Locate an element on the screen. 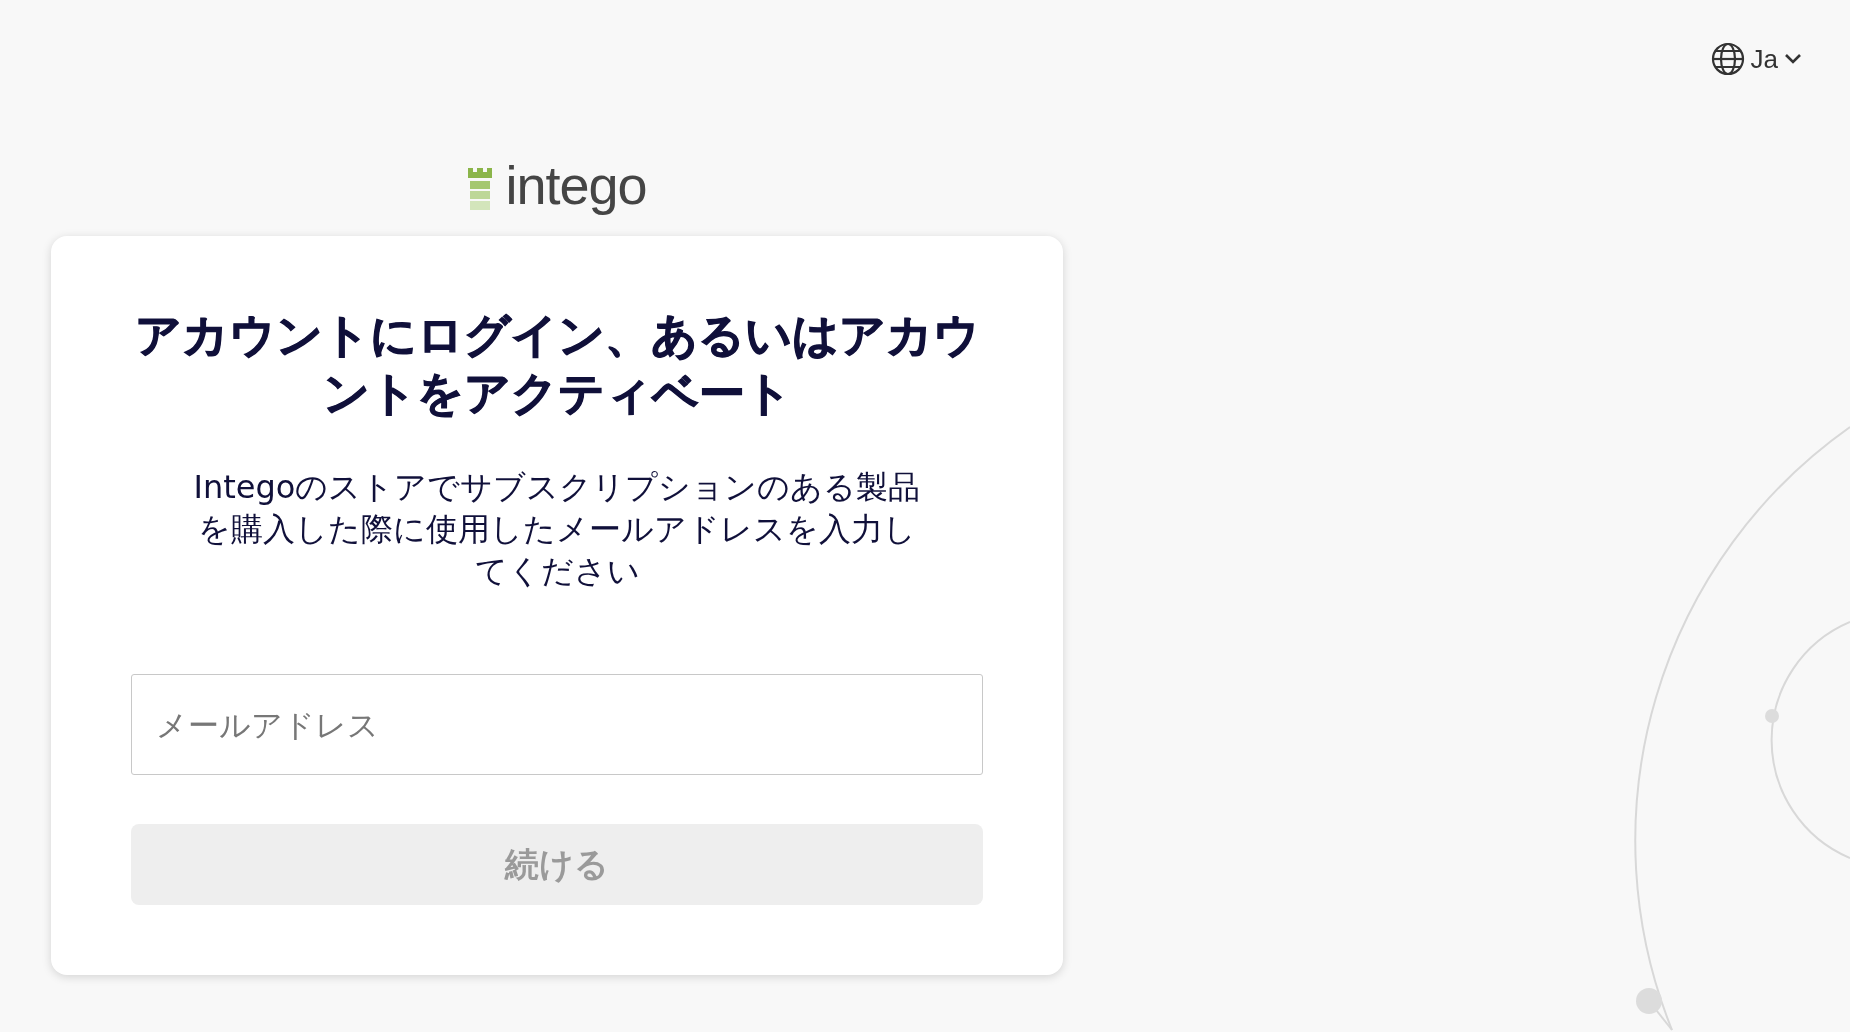 The width and height of the screenshot is (1850, 1032). tower-icon is located at coordinates (480, 190).